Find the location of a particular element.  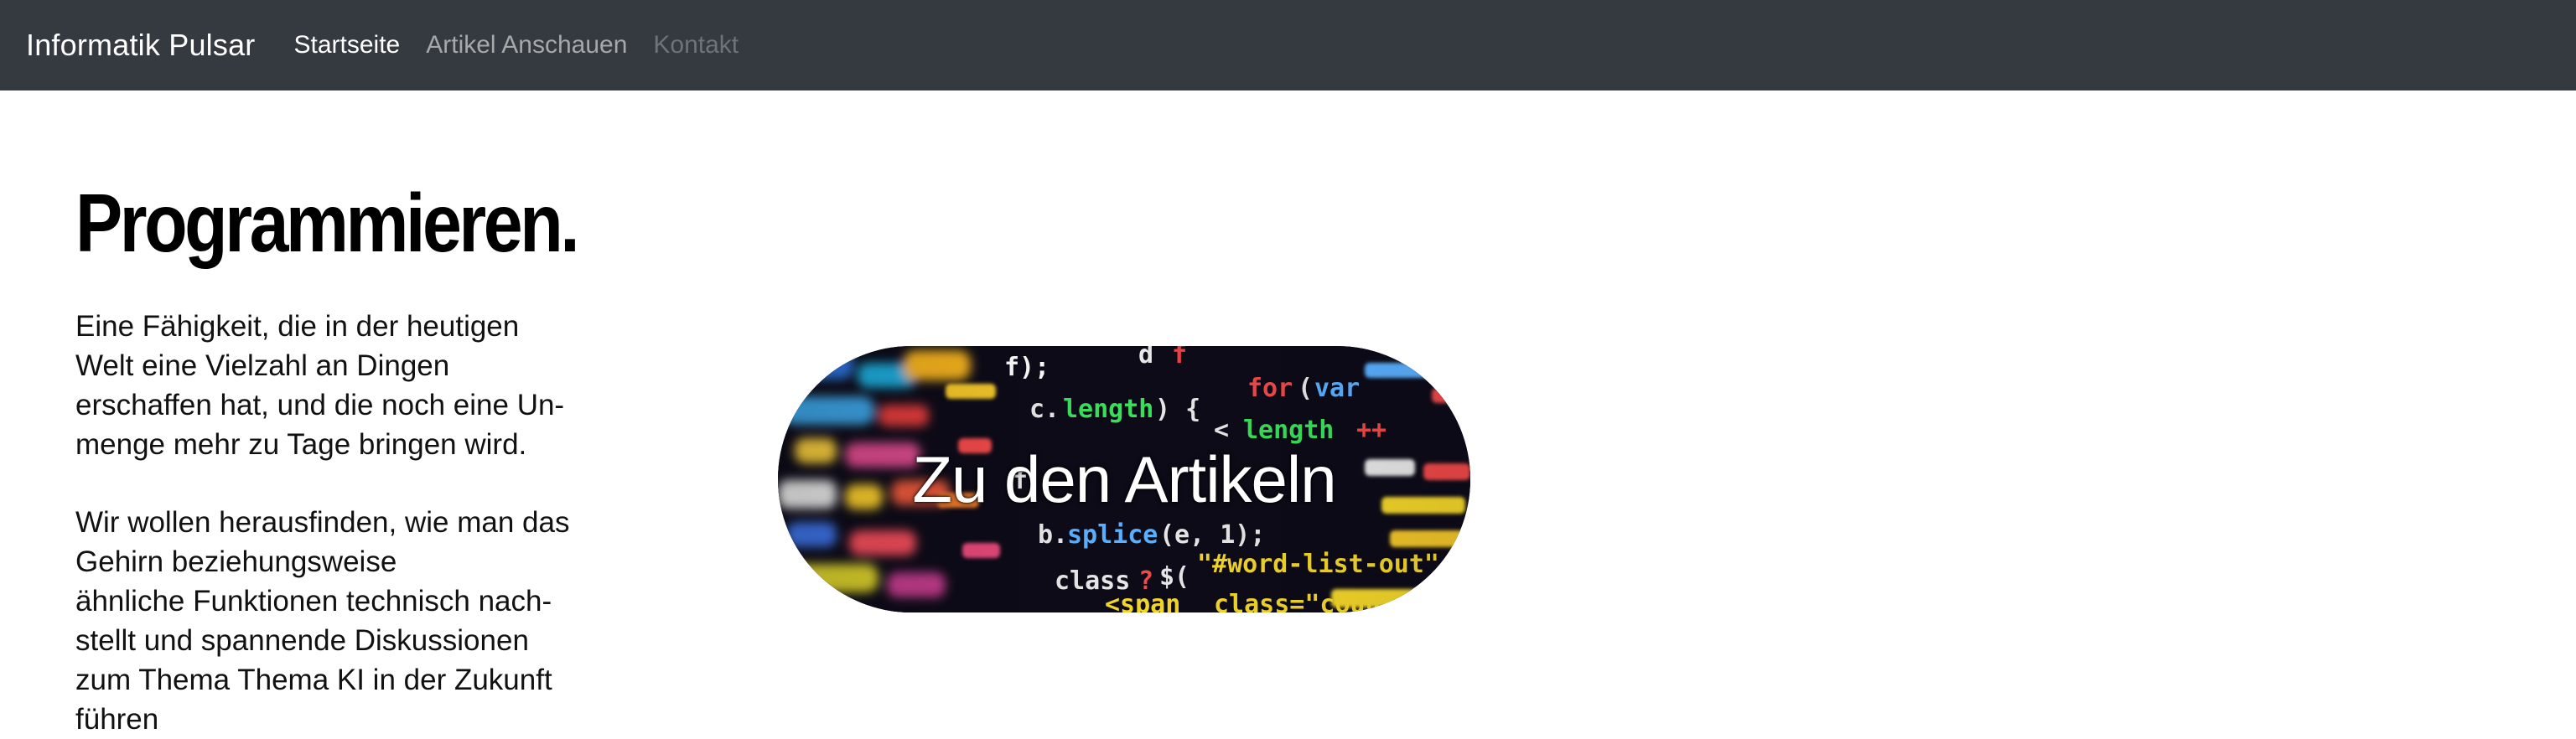

nav-link-kontakt: Kontakt is located at coordinates (696, 45).